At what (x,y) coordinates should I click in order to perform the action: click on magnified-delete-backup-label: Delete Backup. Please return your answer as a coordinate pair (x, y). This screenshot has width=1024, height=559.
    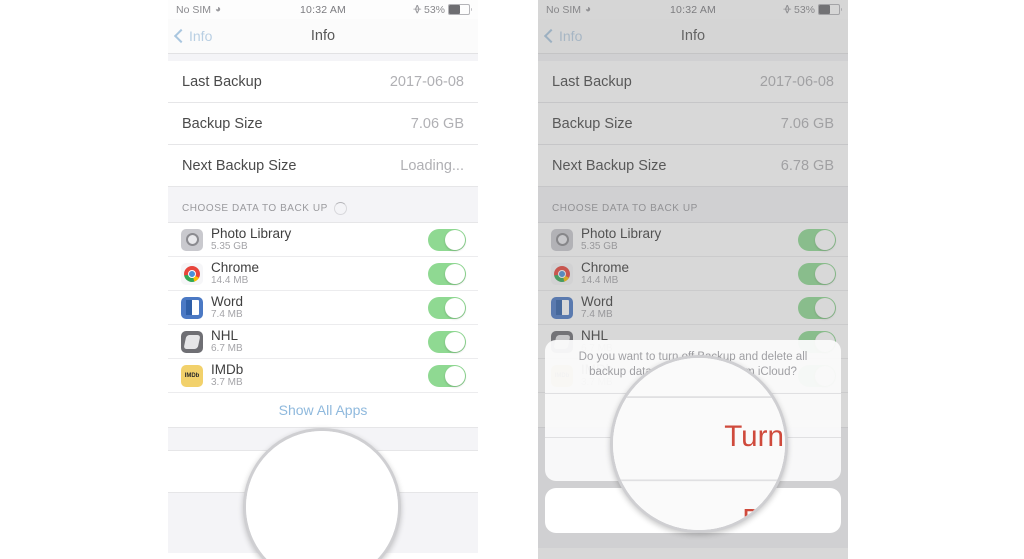
    Looking at the image, I should click on (699, 505).